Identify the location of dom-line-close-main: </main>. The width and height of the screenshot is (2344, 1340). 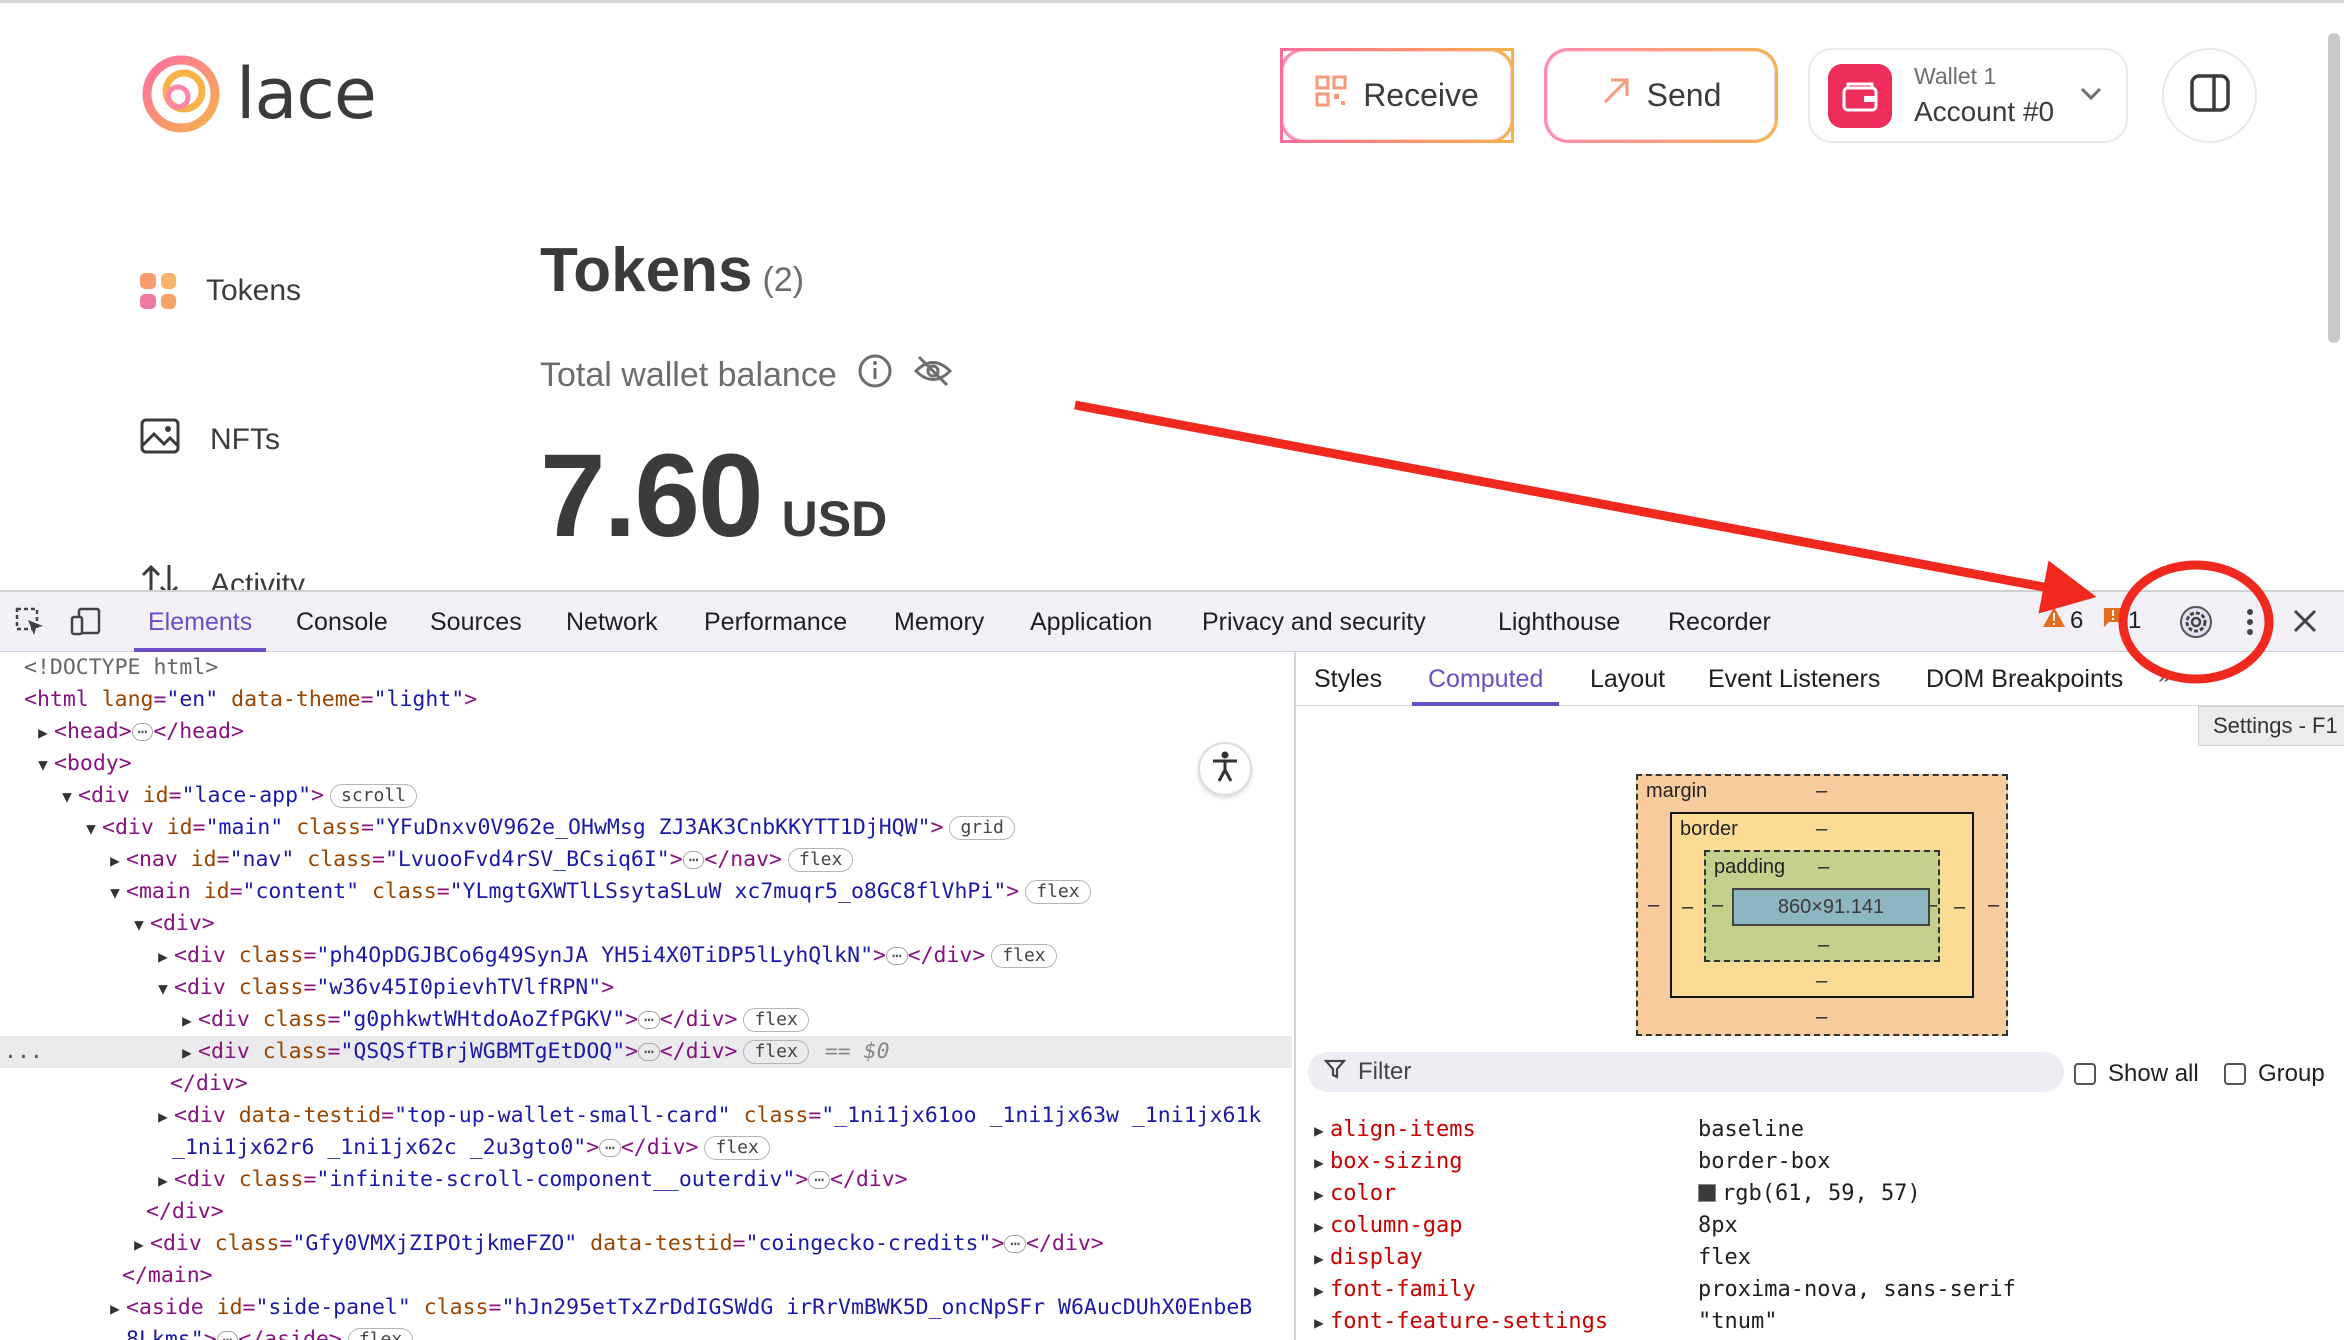
(646, 1276).